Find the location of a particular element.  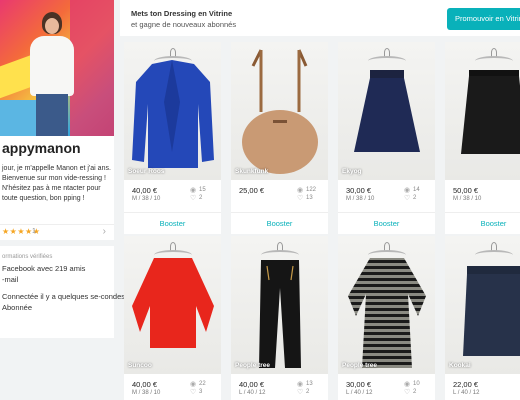

item-card: People tree 30,00 € L / 40 / 12 ◉ 10 ♡ 2 is located at coordinates (386, 318).